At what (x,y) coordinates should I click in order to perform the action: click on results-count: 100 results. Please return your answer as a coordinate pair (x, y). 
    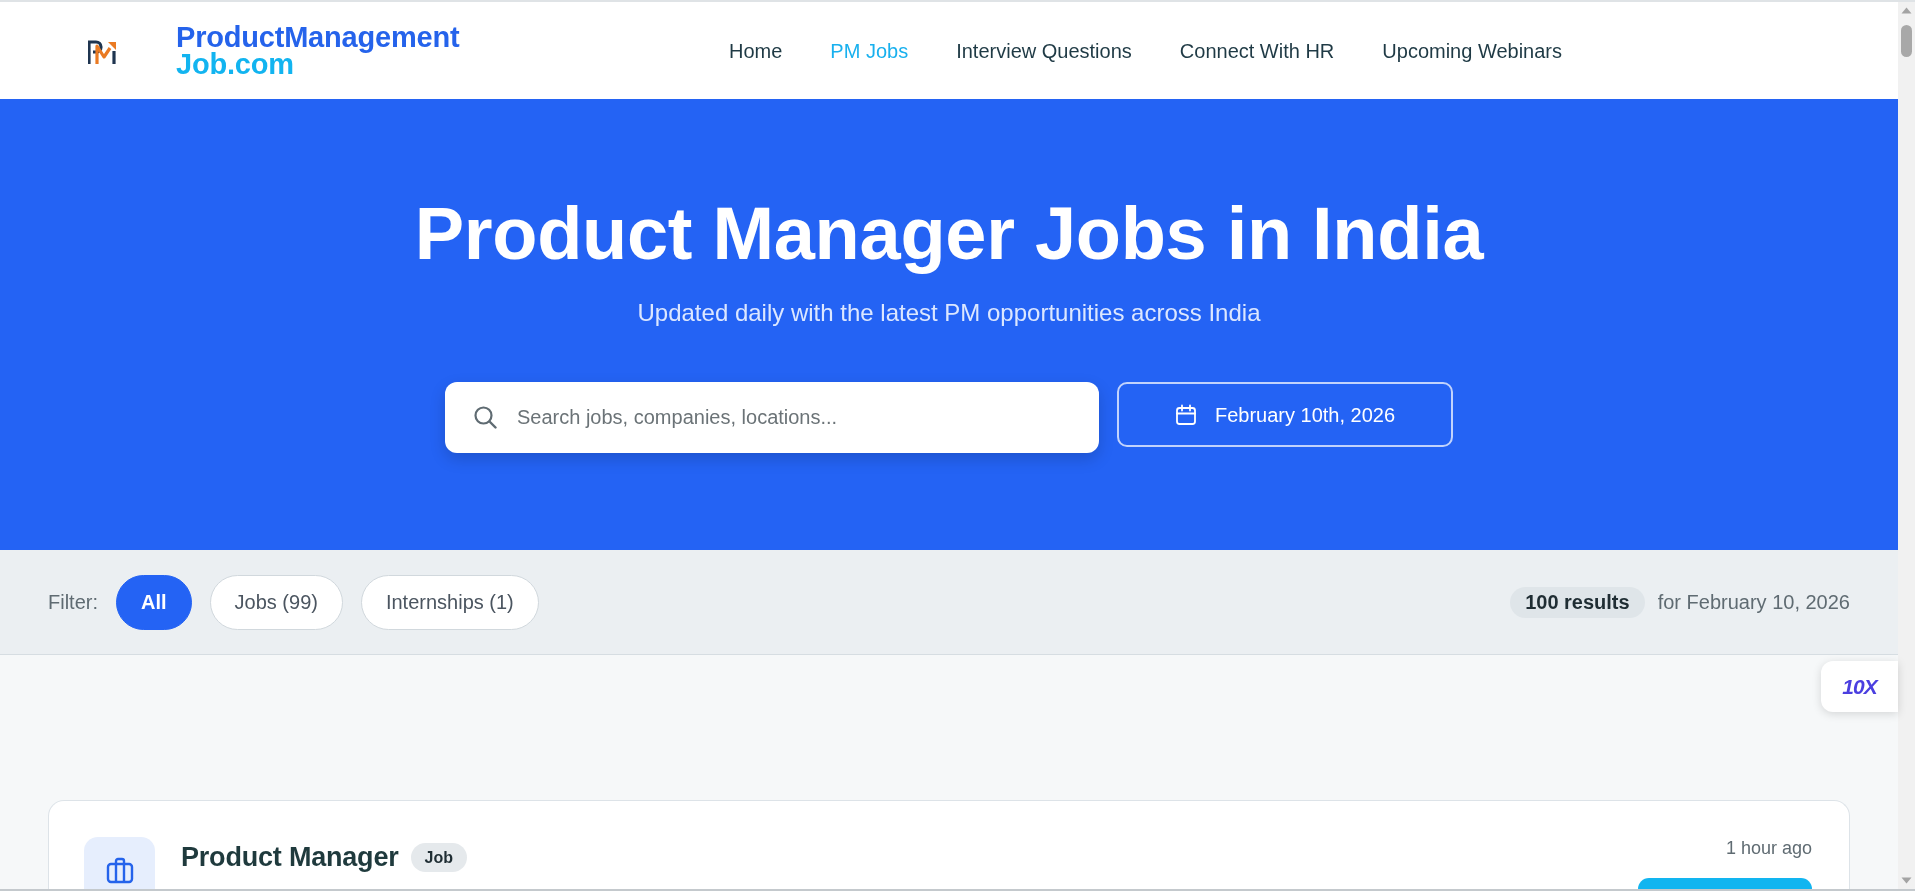
    Looking at the image, I should click on (1577, 602).